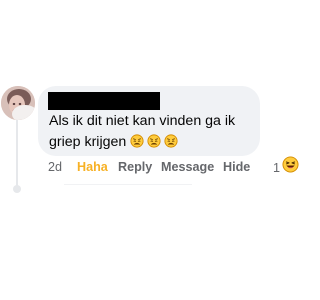  I want to click on weary-face-emoji-group, so click(155, 144).